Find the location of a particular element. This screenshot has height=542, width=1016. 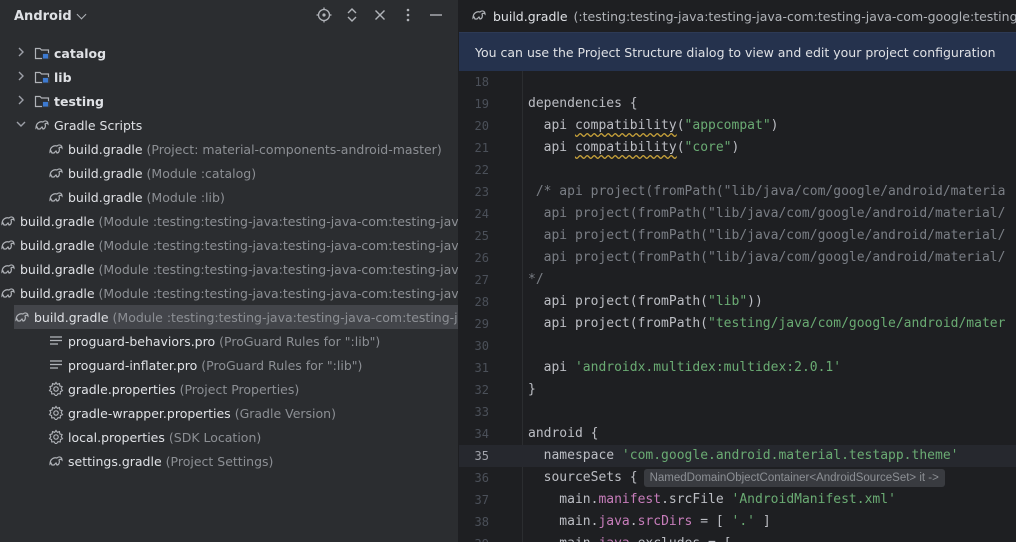

line-number: 27 is located at coordinates (481, 280).